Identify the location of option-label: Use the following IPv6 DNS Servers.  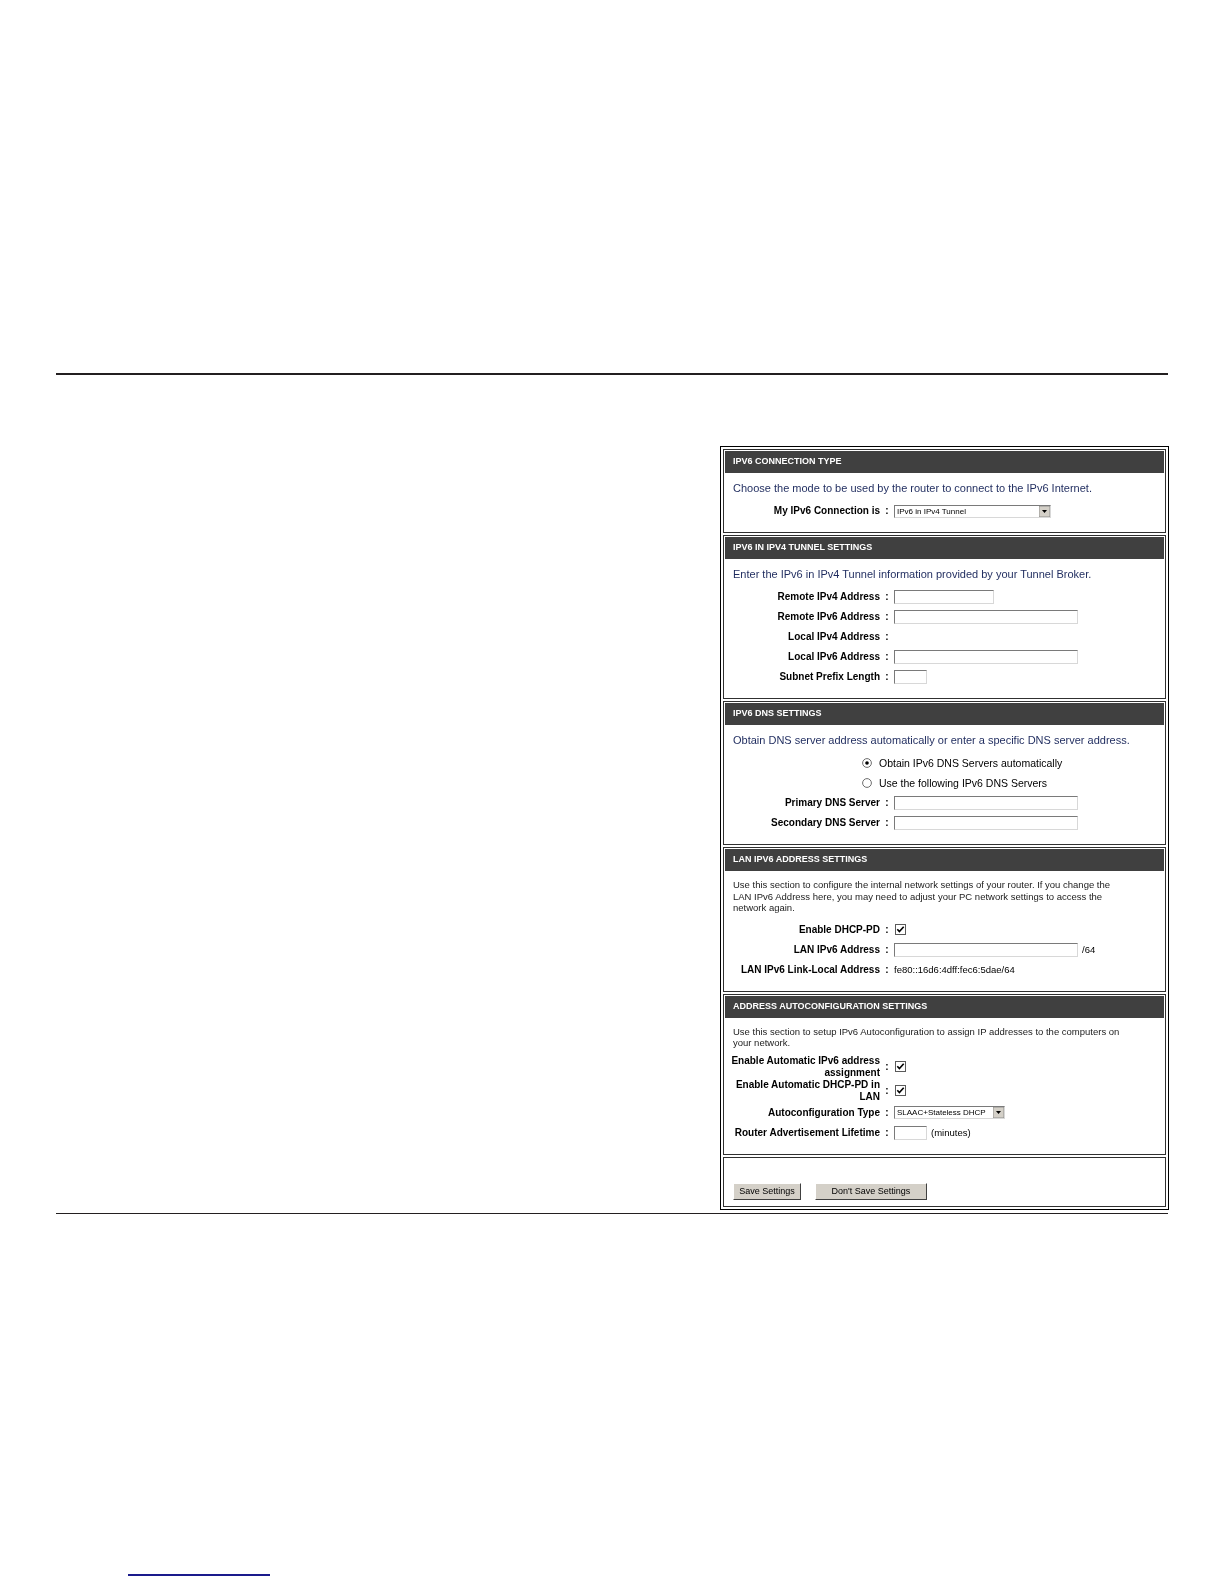
(963, 783).